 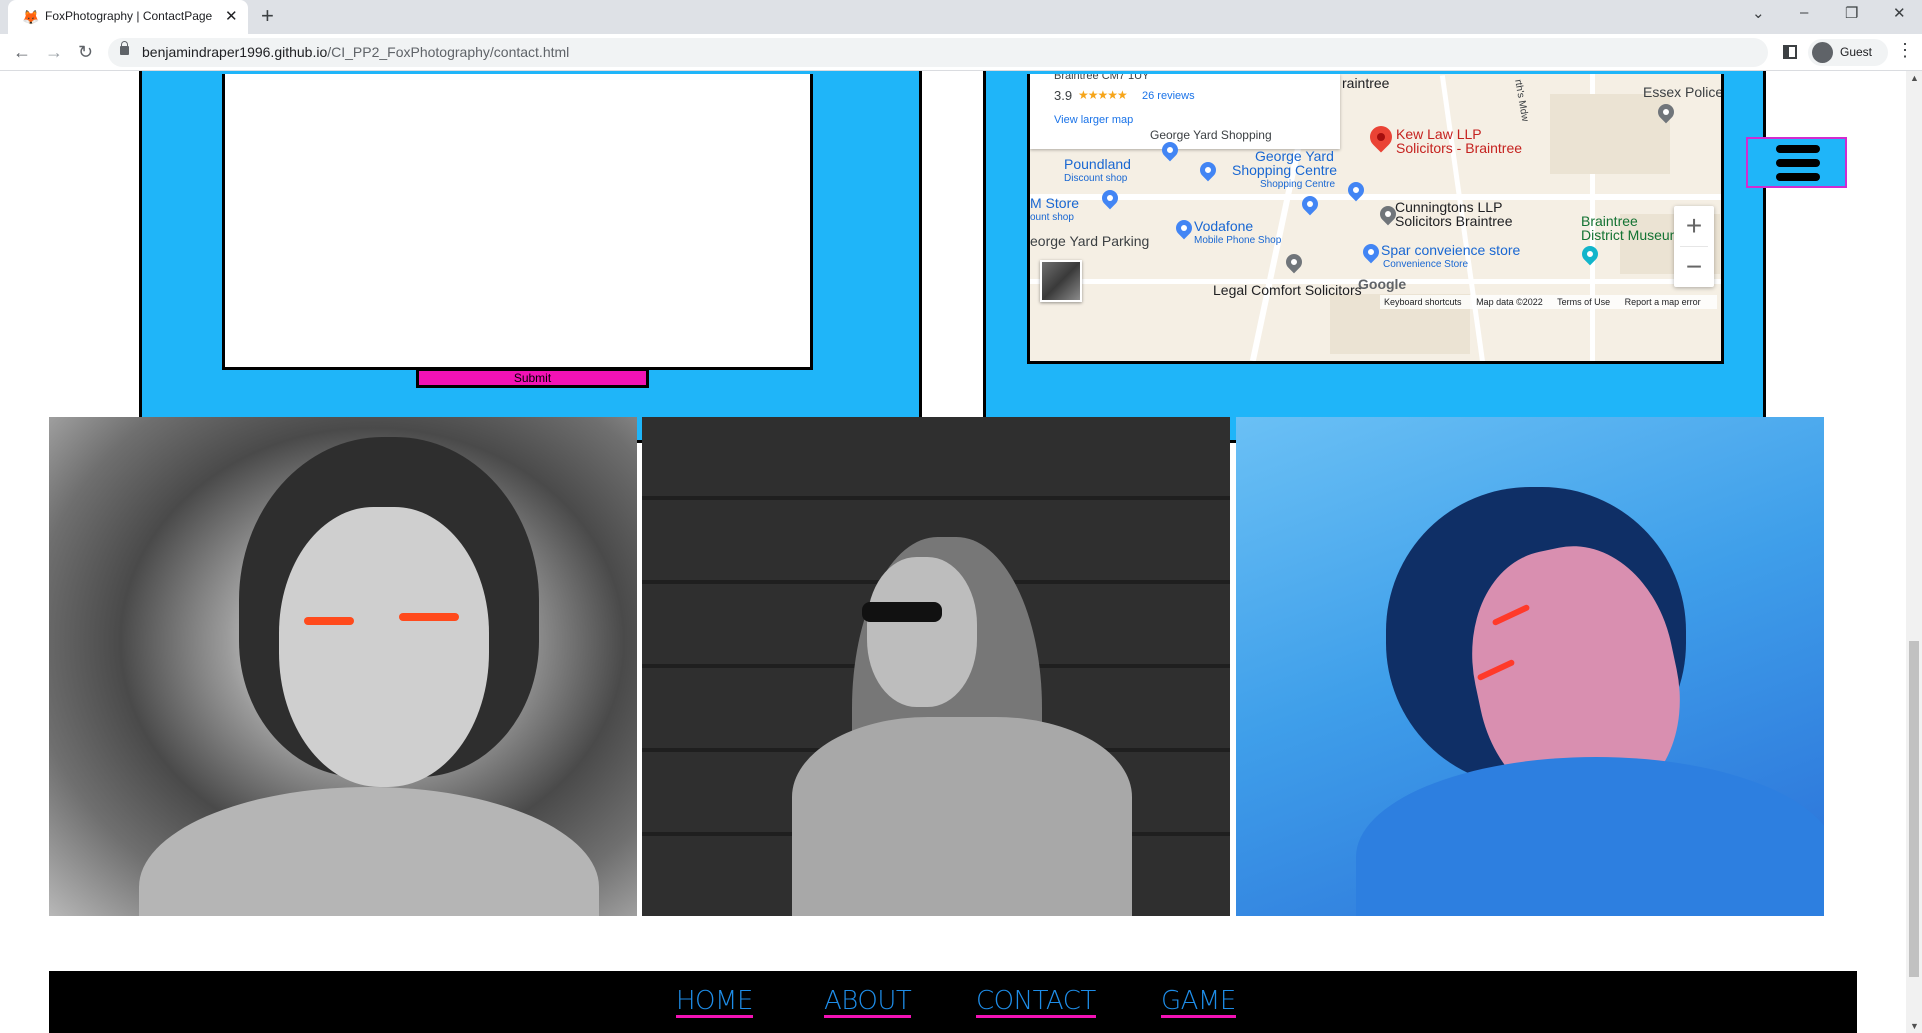 What do you see at coordinates (1382, 284) in the screenshot?
I see `google-logo: Google` at bounding box center [1382, 284].